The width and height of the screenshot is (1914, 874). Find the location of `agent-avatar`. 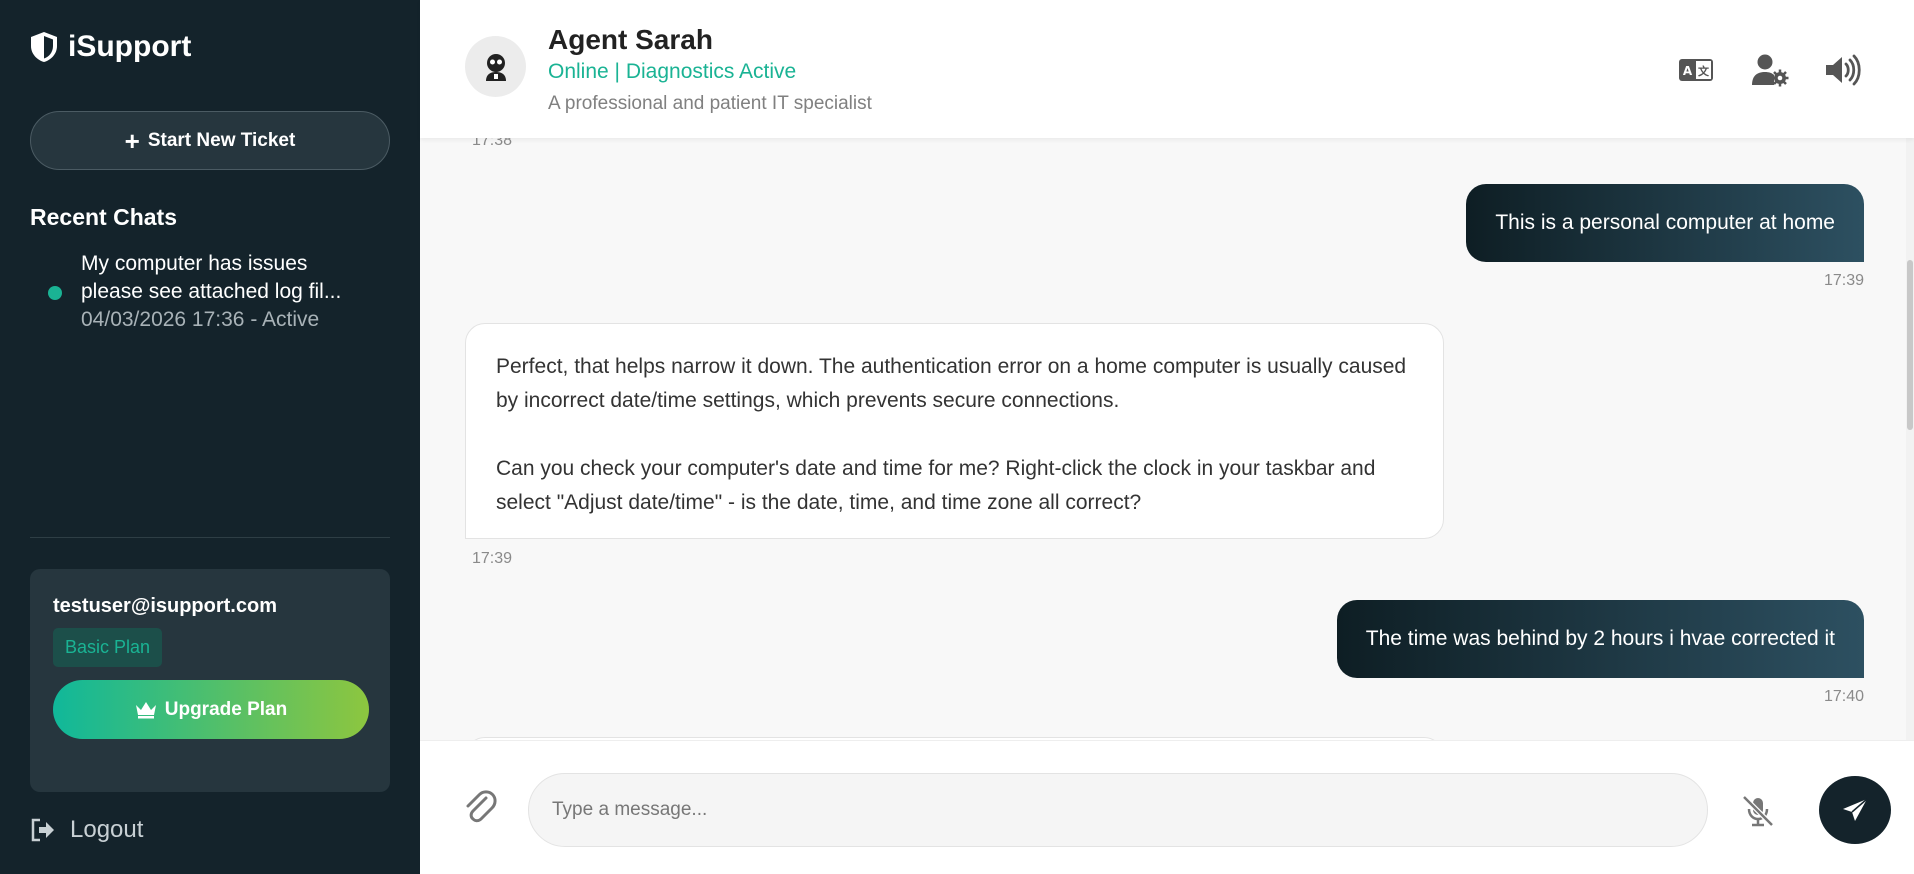

agent-avatar is located at coordinates (495, 66).